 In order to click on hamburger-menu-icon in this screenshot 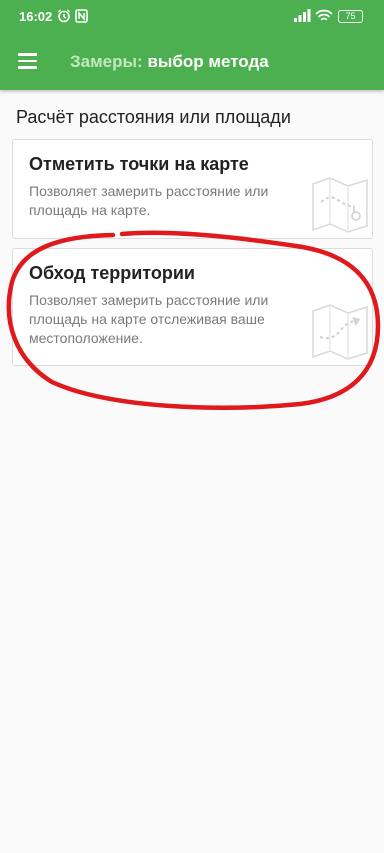, I will do `click(28, 62)`.